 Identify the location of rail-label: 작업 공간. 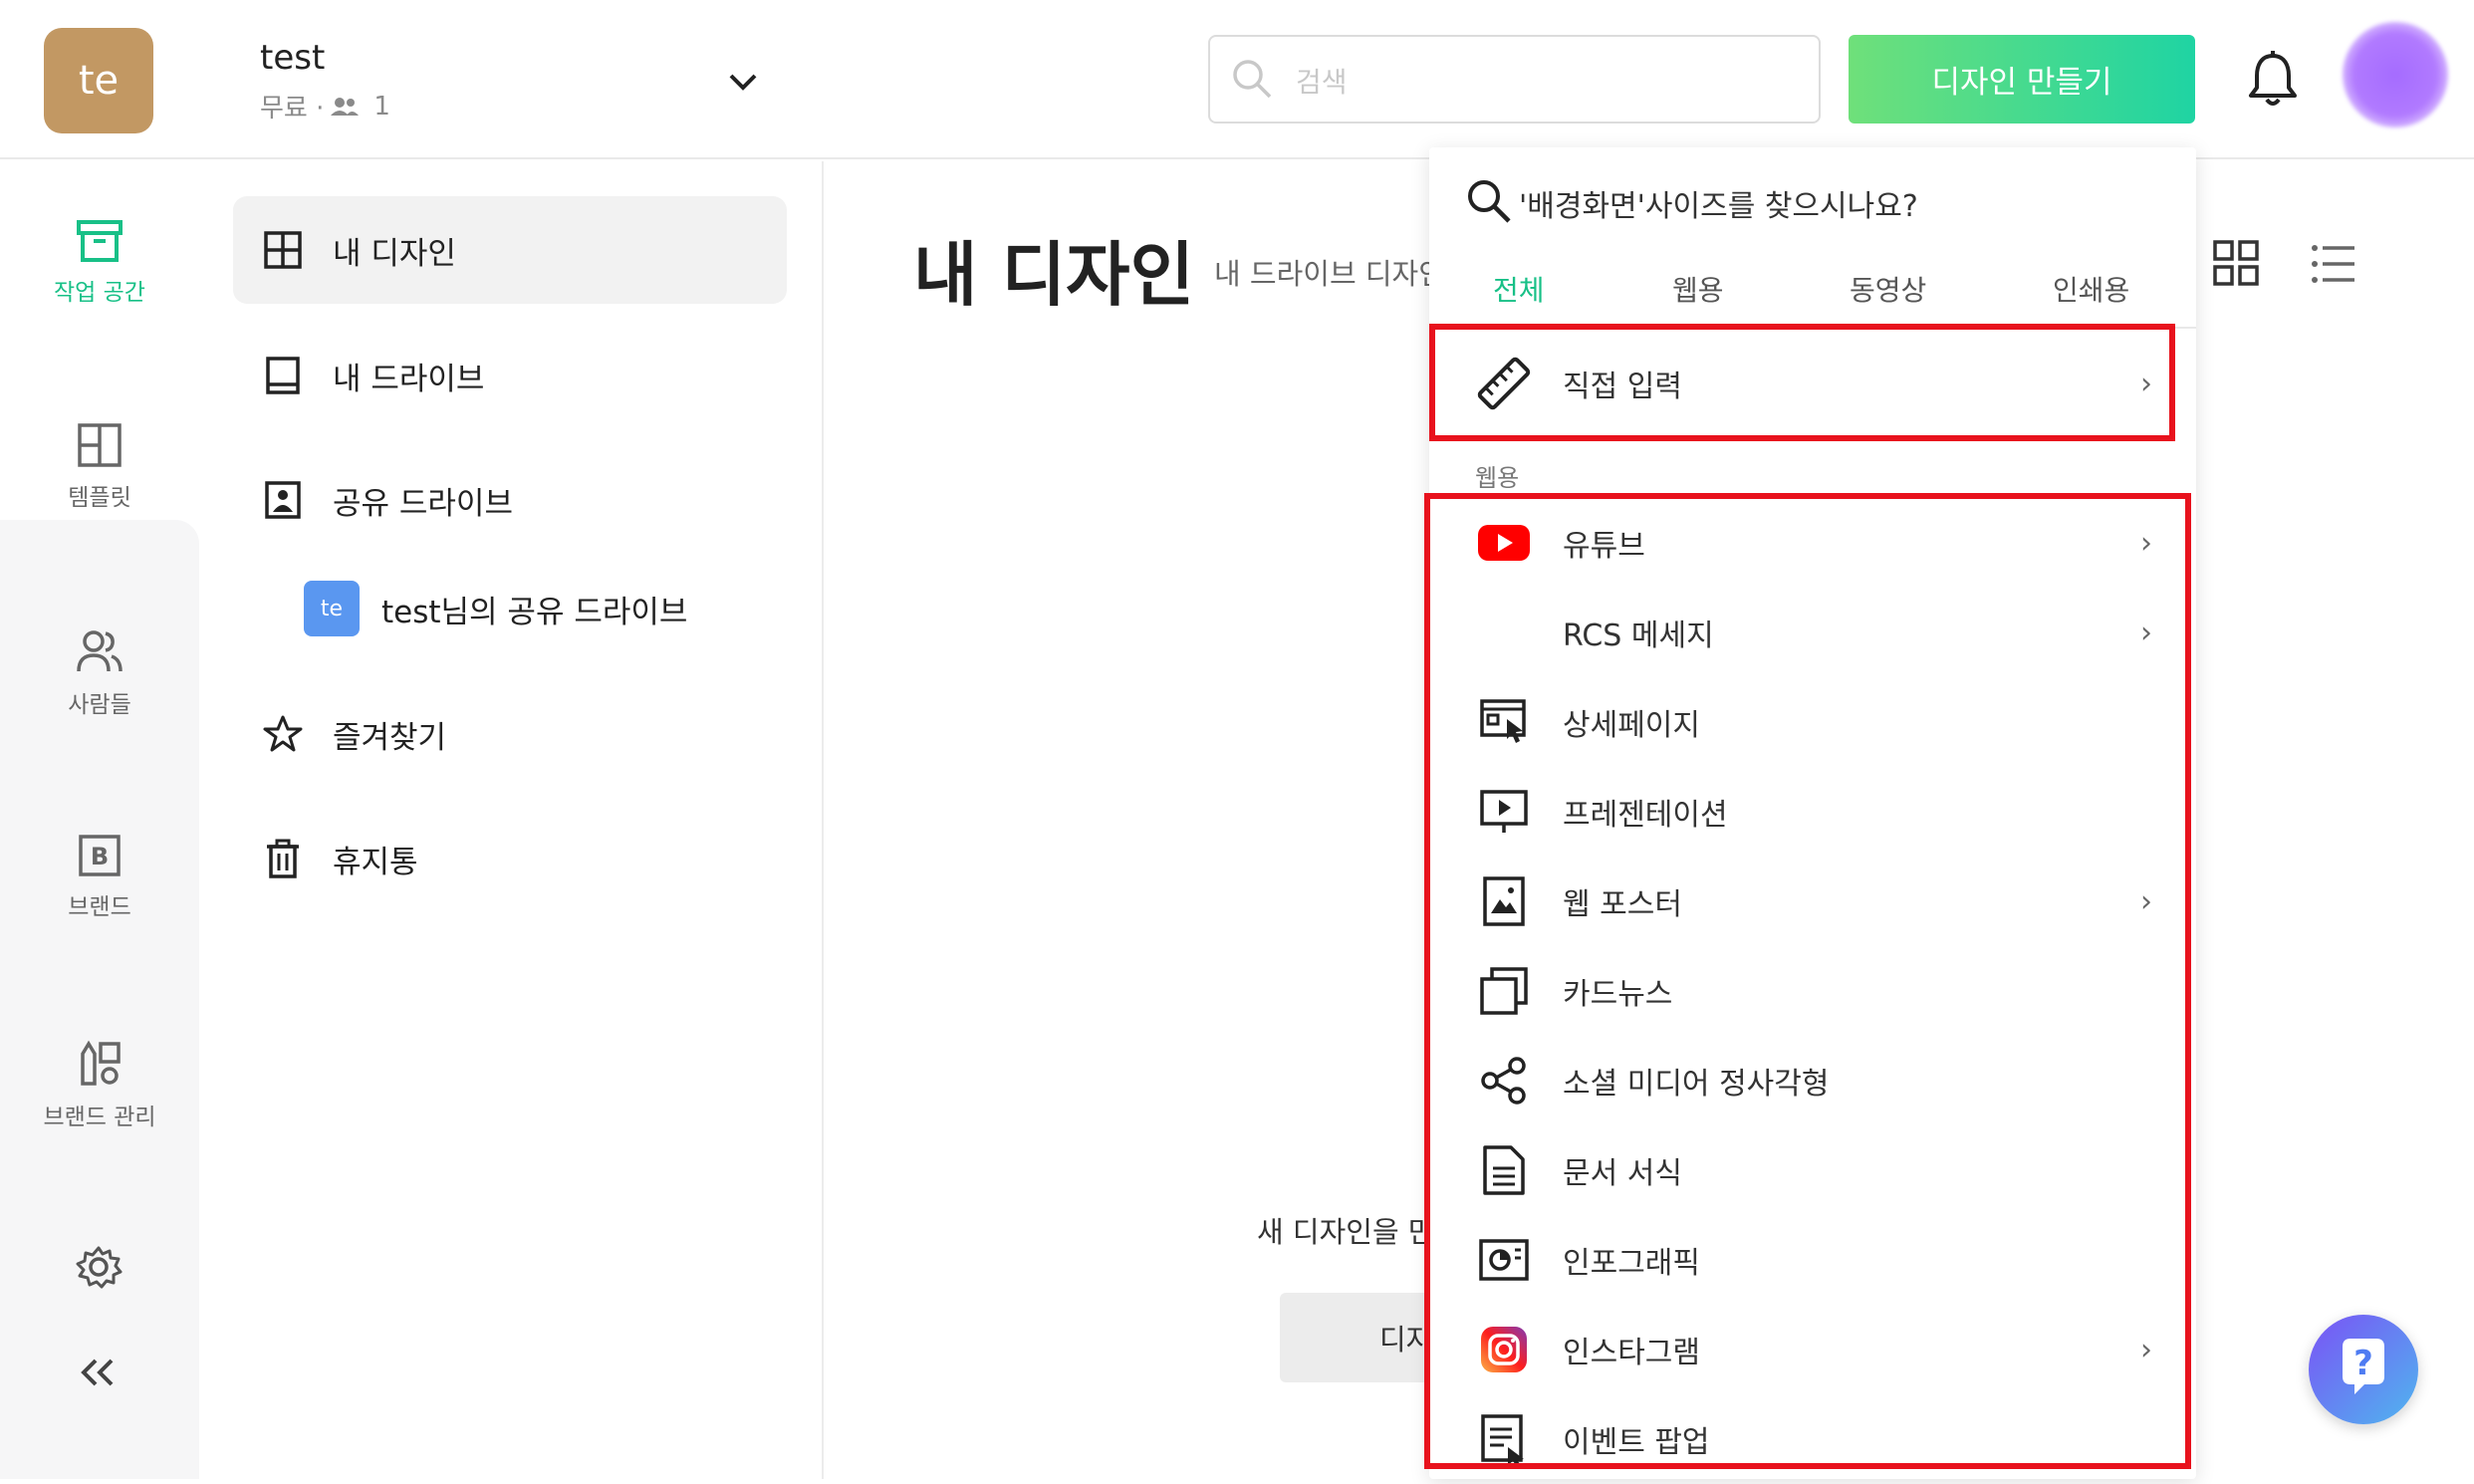
(99, 293).